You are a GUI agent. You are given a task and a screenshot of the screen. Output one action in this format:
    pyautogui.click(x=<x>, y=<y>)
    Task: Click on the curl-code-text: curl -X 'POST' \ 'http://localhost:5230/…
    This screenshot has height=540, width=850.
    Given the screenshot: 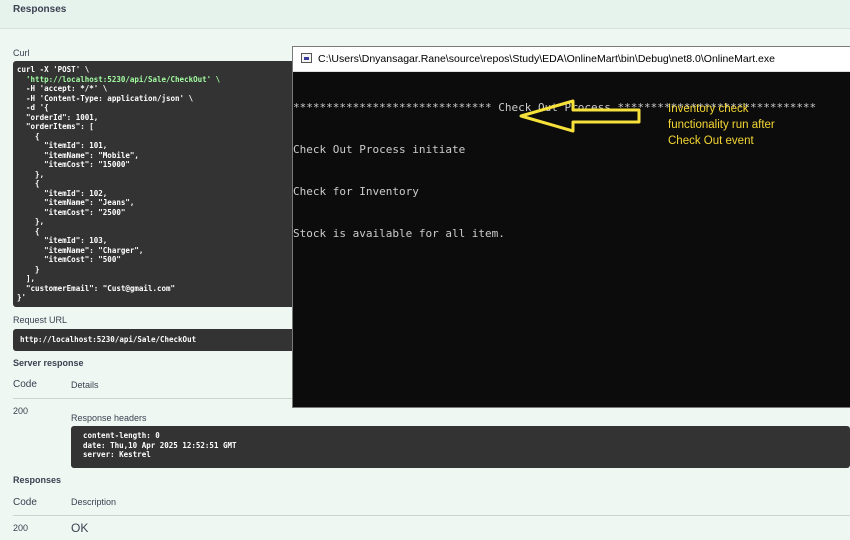 What is the action you would take?
    pyautogui.click(x=155, y=184)
    